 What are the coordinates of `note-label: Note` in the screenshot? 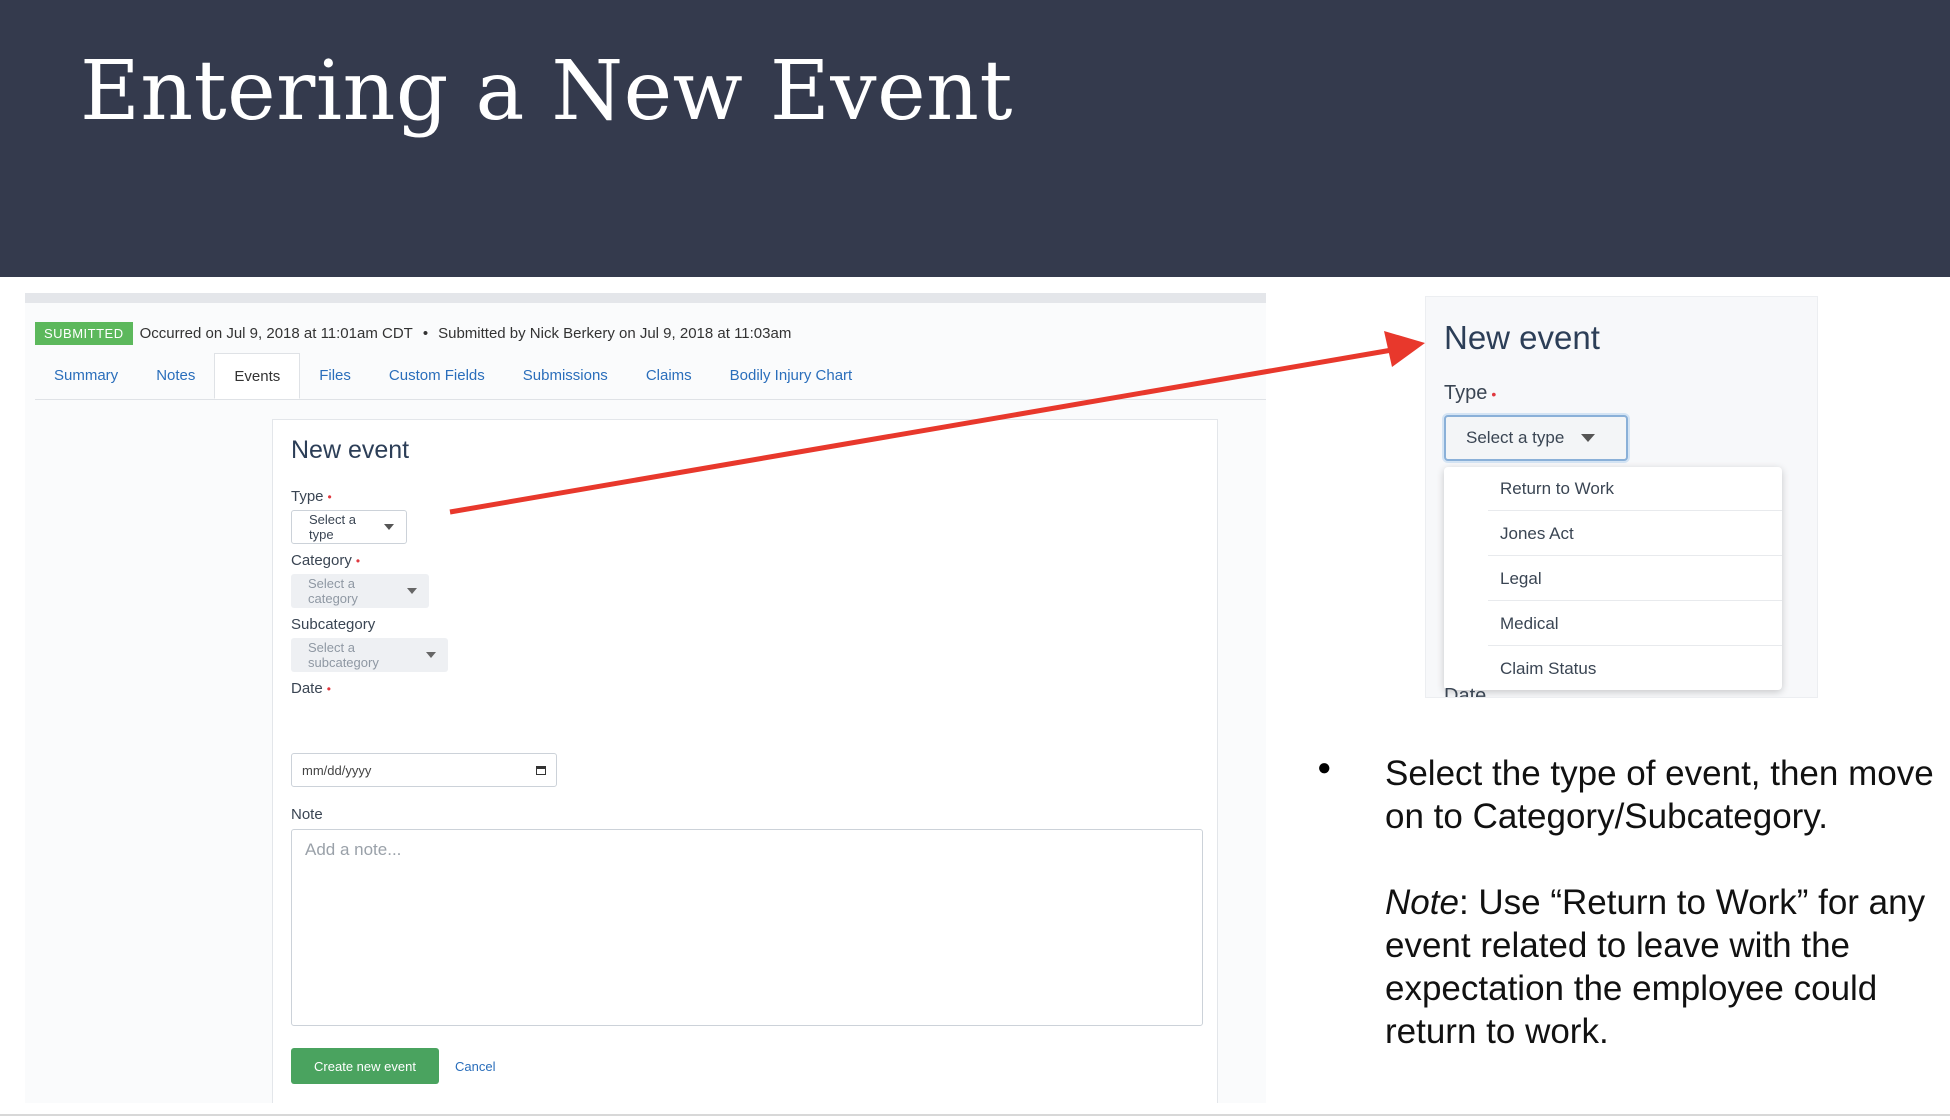 It's located at (307, 814).